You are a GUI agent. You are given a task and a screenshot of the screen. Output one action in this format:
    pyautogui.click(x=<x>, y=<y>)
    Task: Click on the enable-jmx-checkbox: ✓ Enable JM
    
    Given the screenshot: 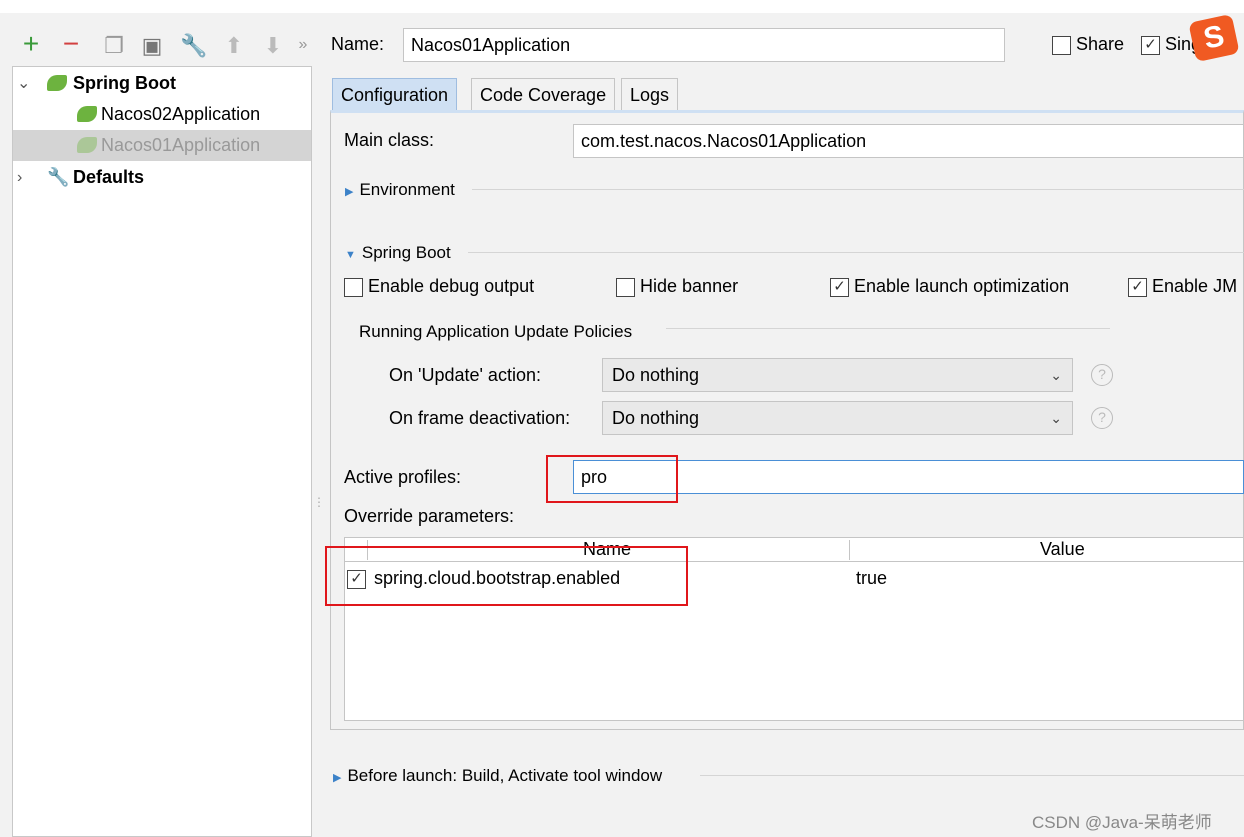 What is the action you would take?
    pyautogui.click(x=1182, y=286)
    